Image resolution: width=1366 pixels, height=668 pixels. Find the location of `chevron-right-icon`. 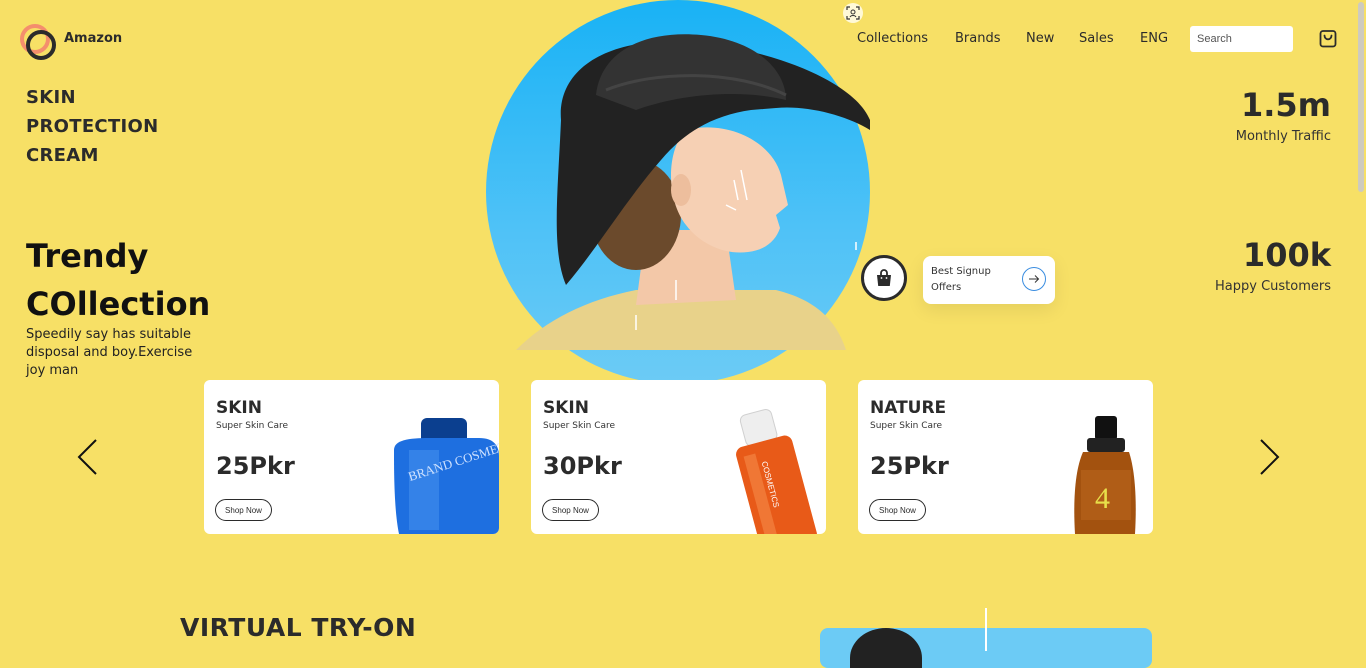

chevron-right-icon is located at coordinates (1270, 457).